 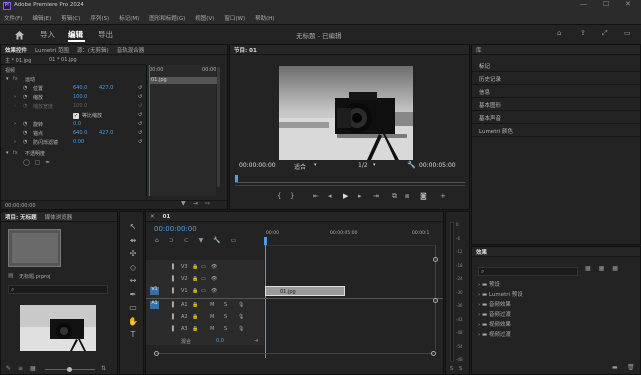 I want to click on menu-file: 文件(F), so click(x=13, y=18).